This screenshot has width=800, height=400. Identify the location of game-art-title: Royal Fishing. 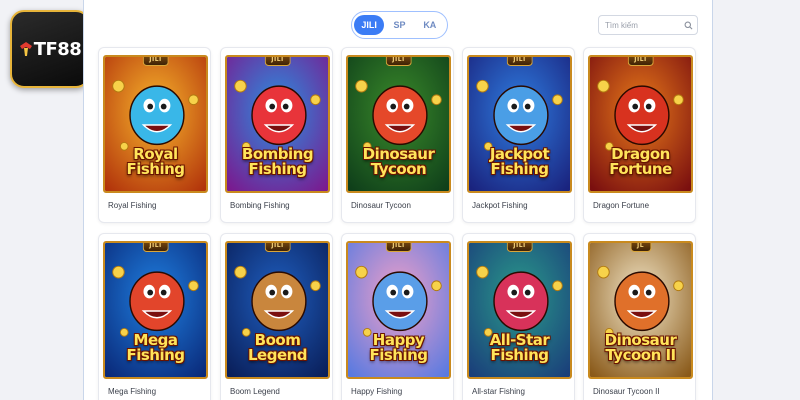
(155, 161).